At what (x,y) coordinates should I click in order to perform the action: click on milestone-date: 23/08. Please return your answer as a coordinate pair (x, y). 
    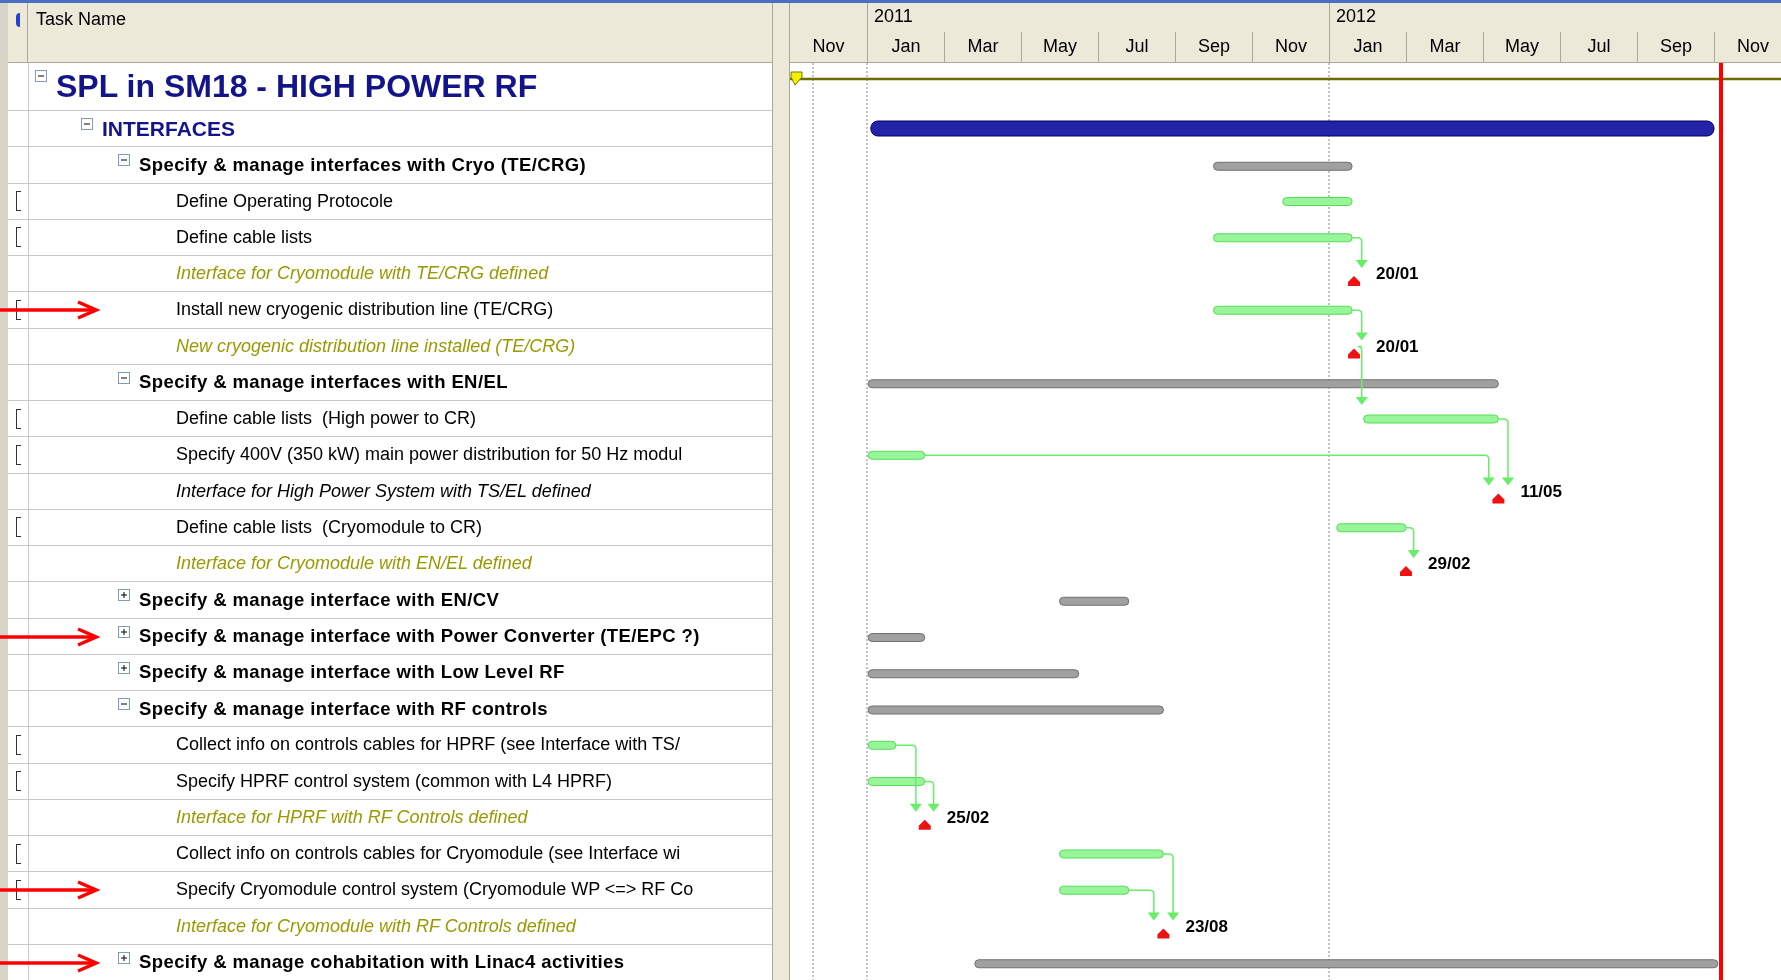
    Looking at the image, I should click on (1206, 926).